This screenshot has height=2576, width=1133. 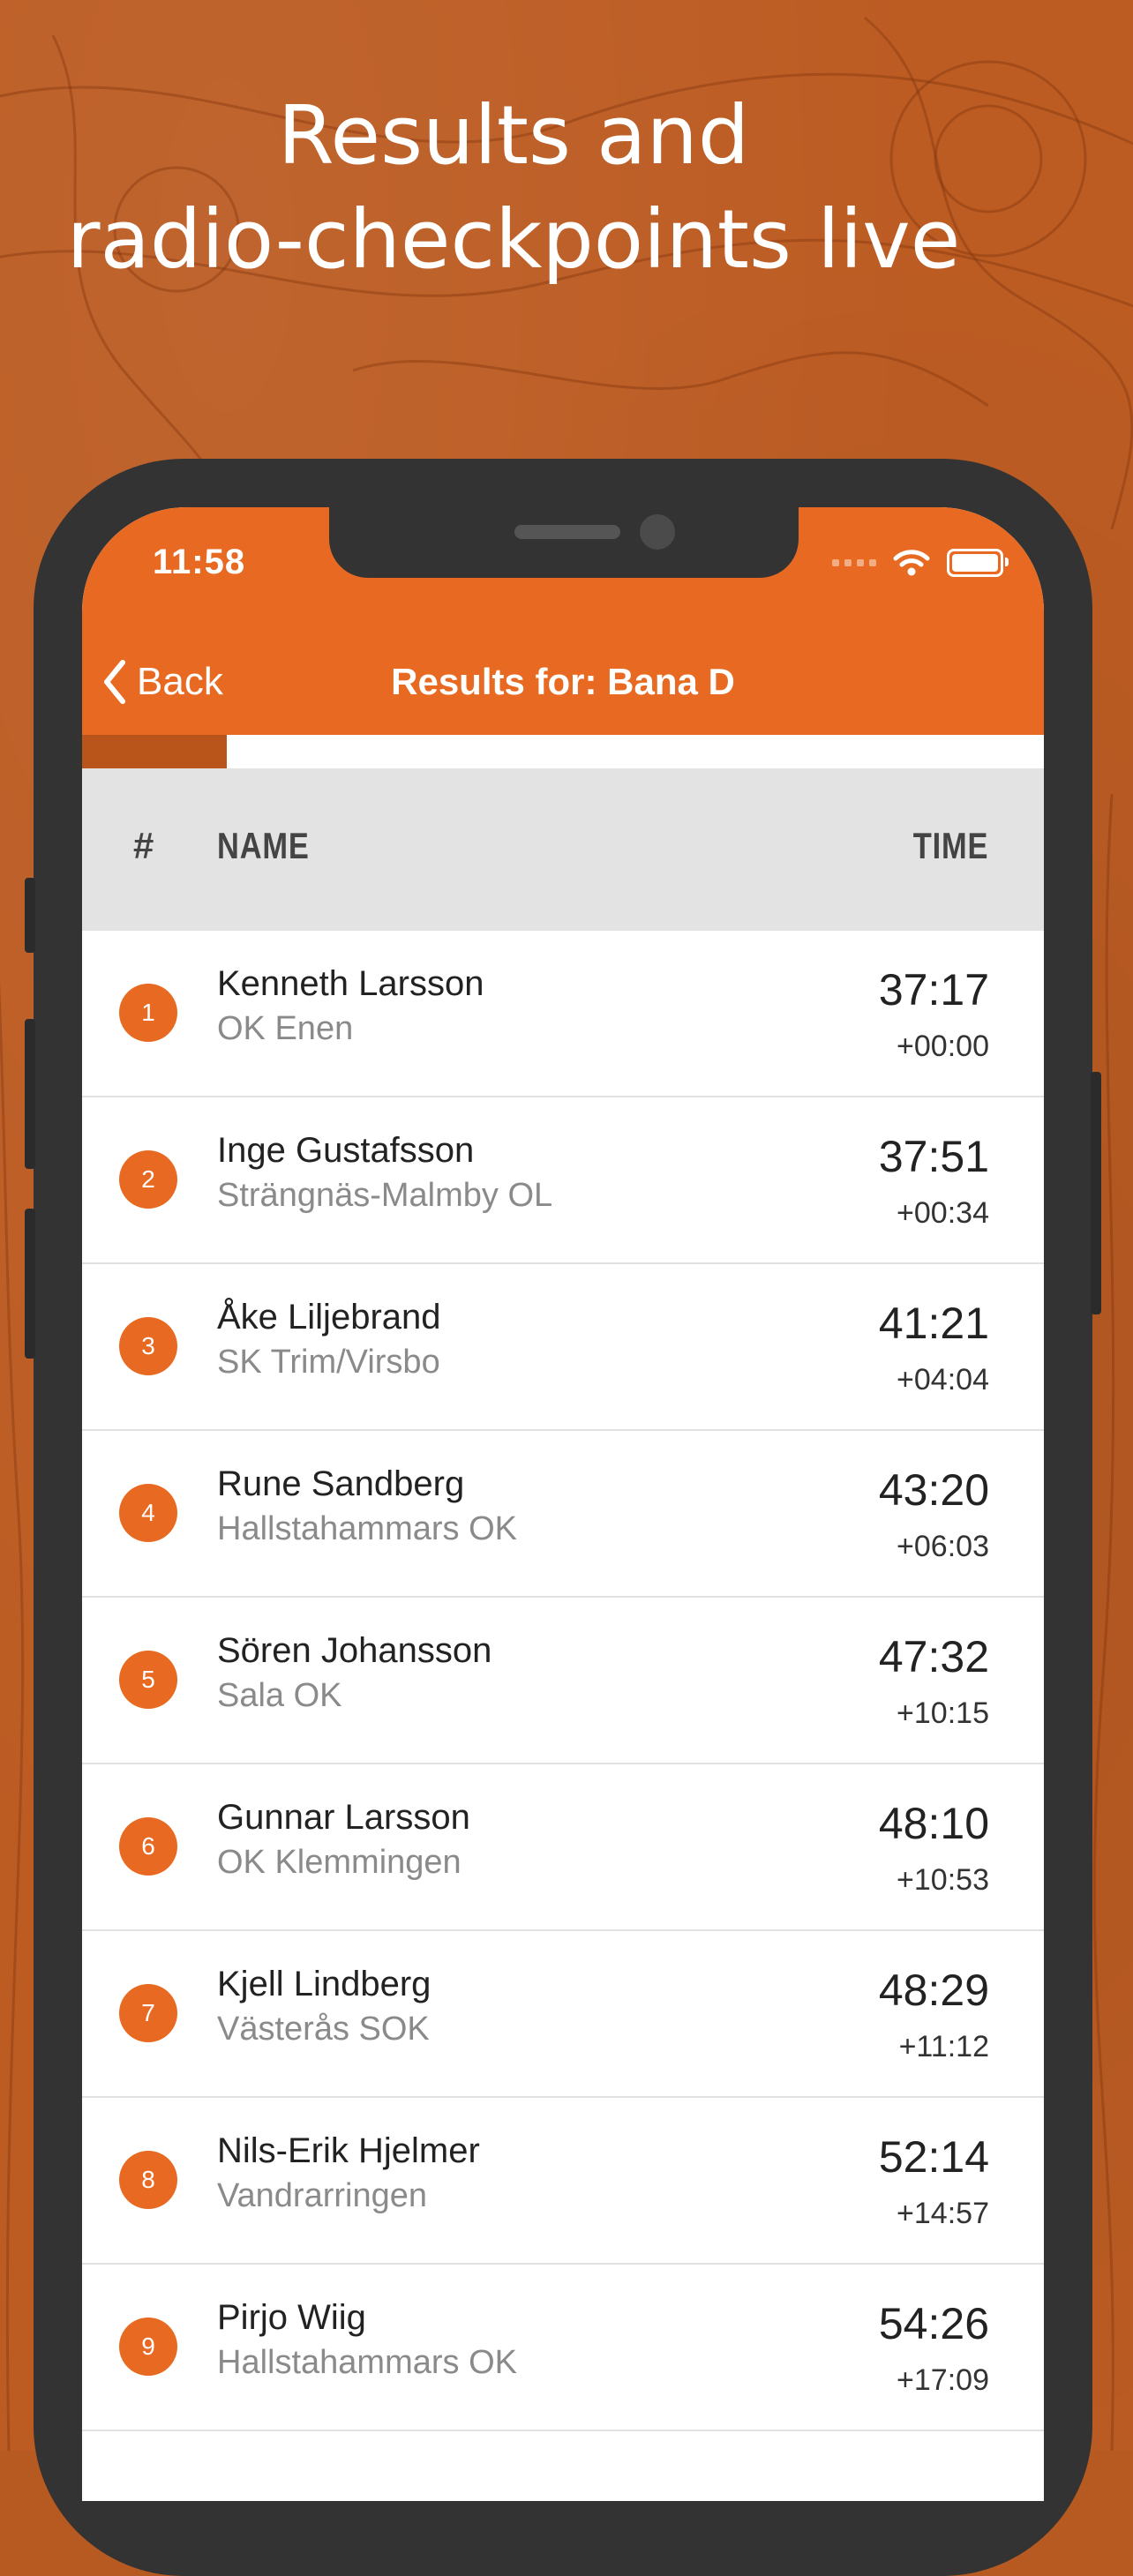 What do you see at coordinates (854, 563) in the screenshot?
I see `signal-icon` at bounding box center [854, 563].